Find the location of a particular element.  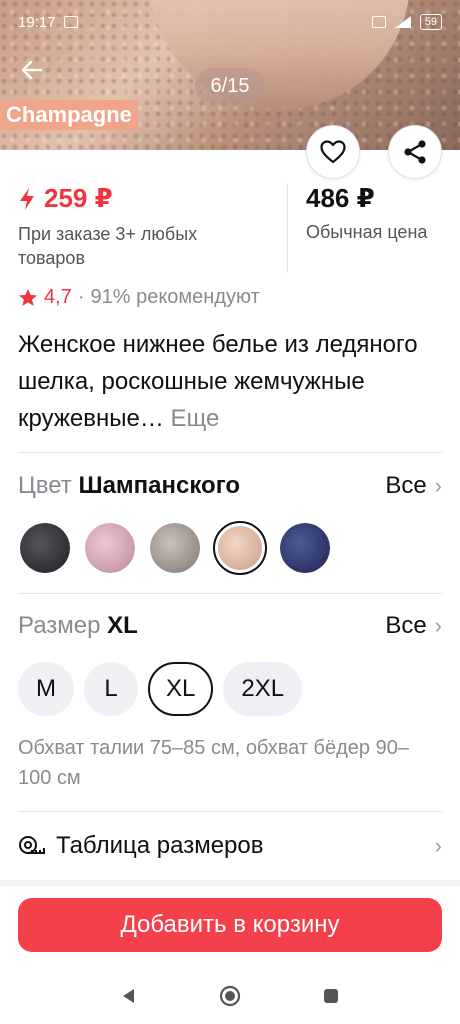

heart-icon is located at coordinates (333, 152).